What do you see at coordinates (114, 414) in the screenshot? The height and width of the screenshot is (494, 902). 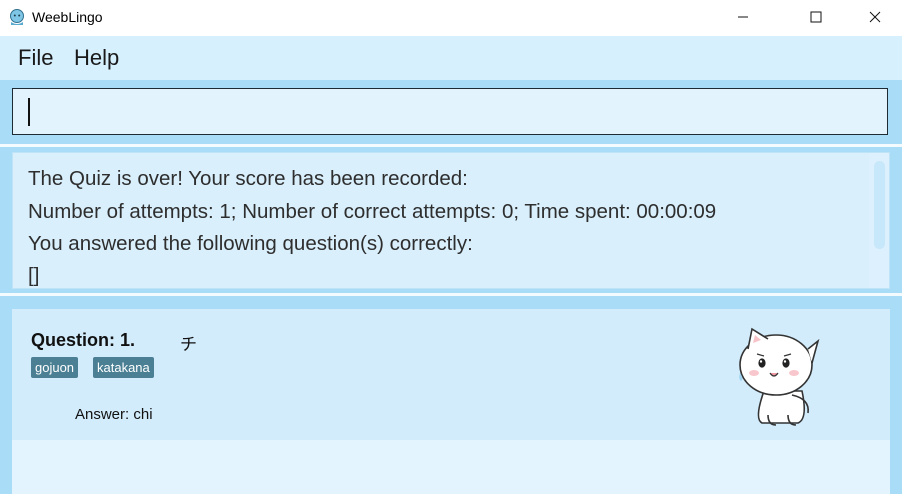 I see `answer-text: Answer: chi` at bounding box center [114, 414].